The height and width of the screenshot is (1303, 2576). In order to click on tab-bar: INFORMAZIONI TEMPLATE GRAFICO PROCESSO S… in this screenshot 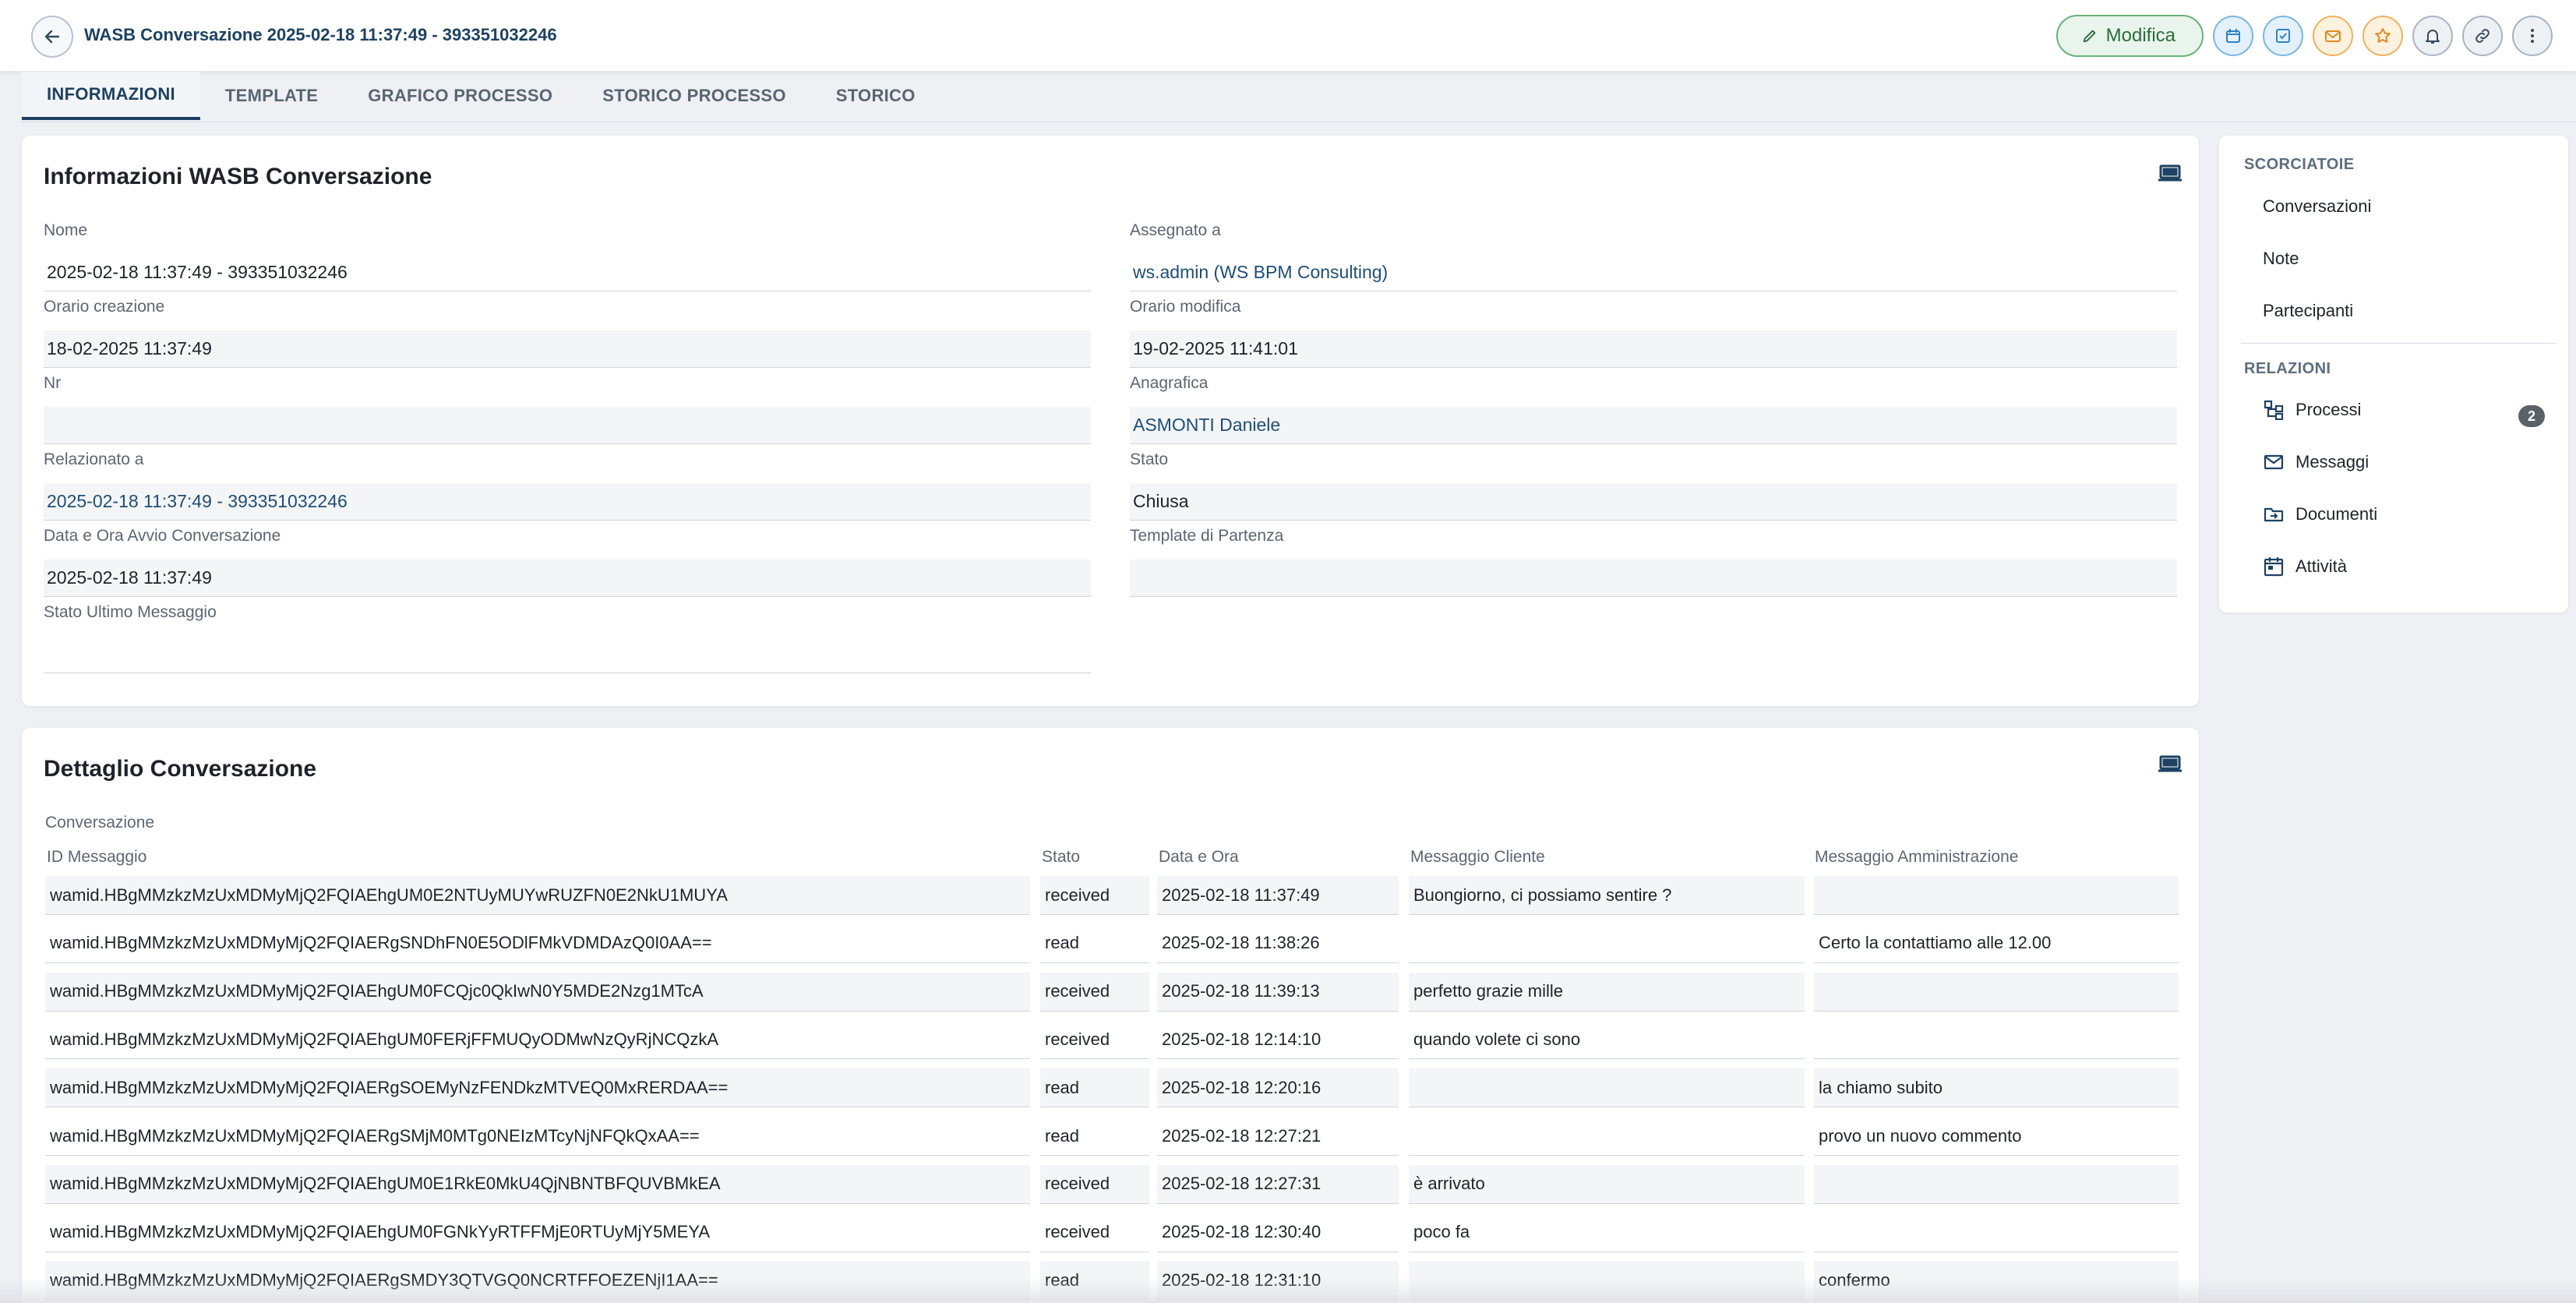, I will do `click(481, 97)`.